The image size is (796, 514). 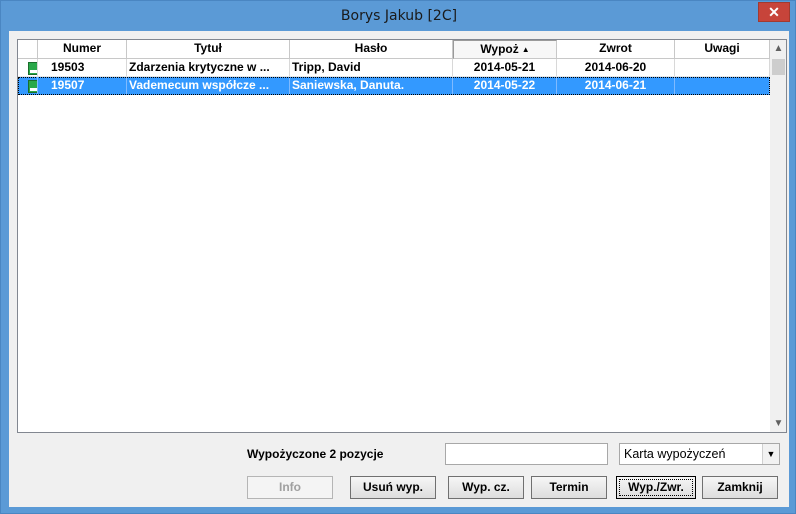 I want to click on list-header: Numer Tytuł Hasło Wypoż ▲ Zwrot Uwagi, so click(x=394, y=49).